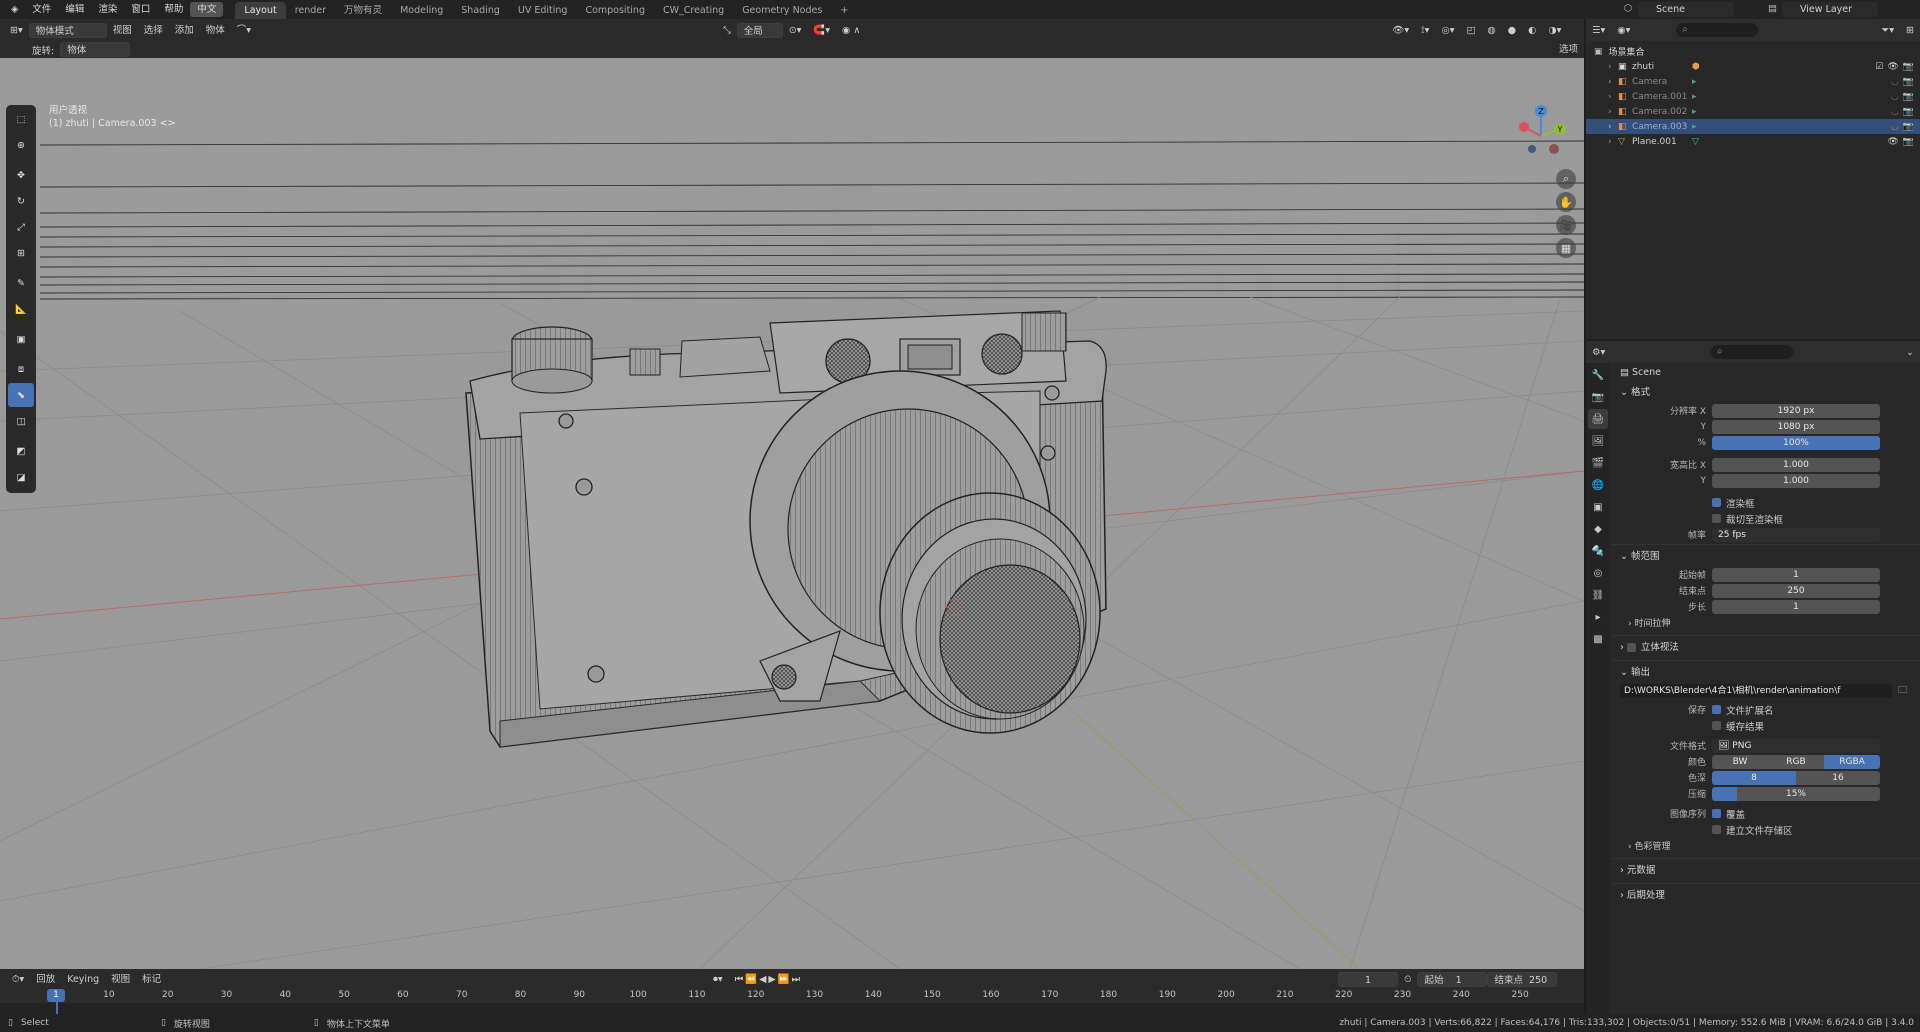 This screenshot has width=1920, height=1032. I want to click on select-box-tool-icon: ⬚, so click(21, 119).